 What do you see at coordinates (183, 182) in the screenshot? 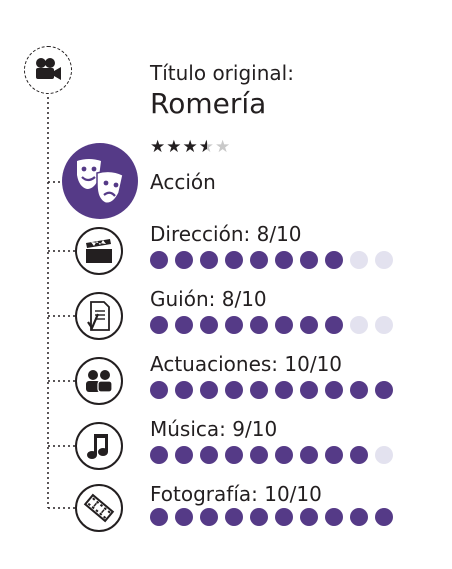
I see `genre-label: Acción` at bounding box center [183, 182].